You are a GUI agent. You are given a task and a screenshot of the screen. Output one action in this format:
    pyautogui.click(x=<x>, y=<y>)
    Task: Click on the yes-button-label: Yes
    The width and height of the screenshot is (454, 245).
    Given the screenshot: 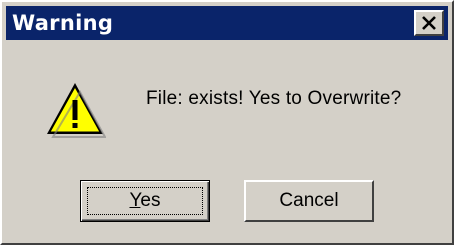 What is the action you would take?
    pyautogui.click(x=145, y=200)
    